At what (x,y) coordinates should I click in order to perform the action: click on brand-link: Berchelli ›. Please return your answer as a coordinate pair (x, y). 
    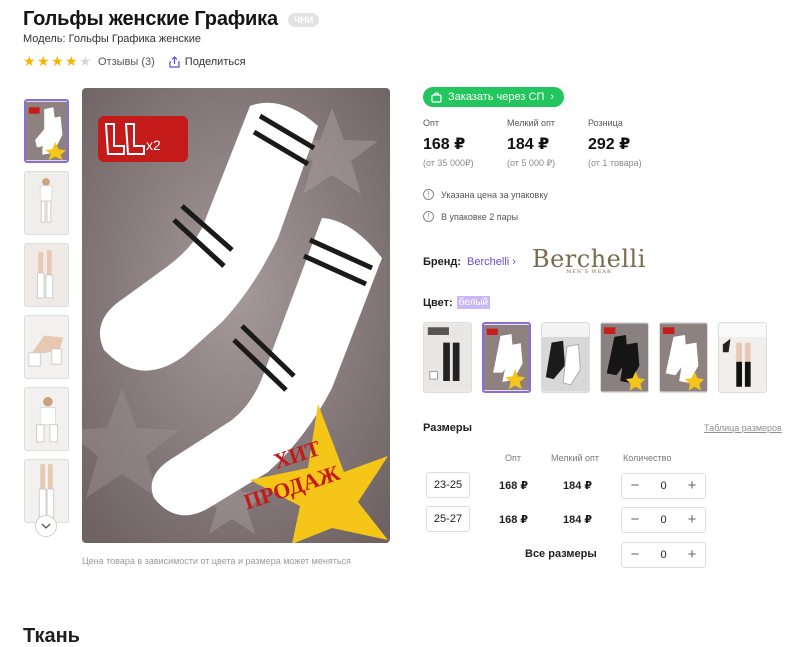
    Looking at the image, I should click on (491, 262).